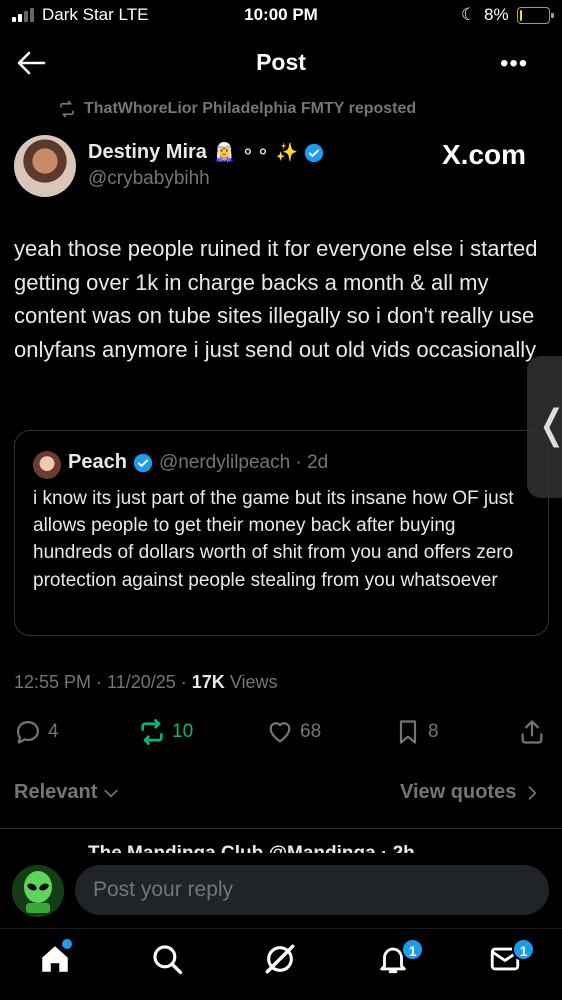 The width and height of the screenshot is (562, 1000). I want to click on author-row: Destiny Mira 🧝‍♀️ ⚬⚬ ✨, so click(206, 152).